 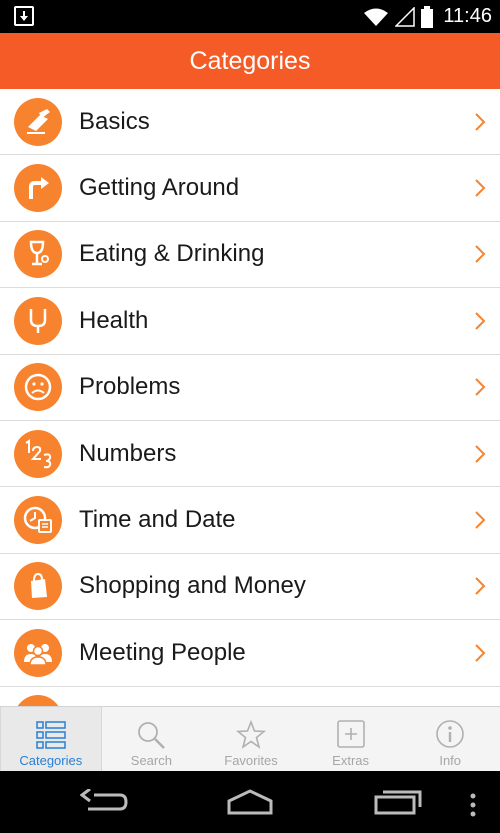 What do you see at coordinates (350, 760) in the screenshot?
I see `tab-label: Extras` at bounding box center [350, 760].